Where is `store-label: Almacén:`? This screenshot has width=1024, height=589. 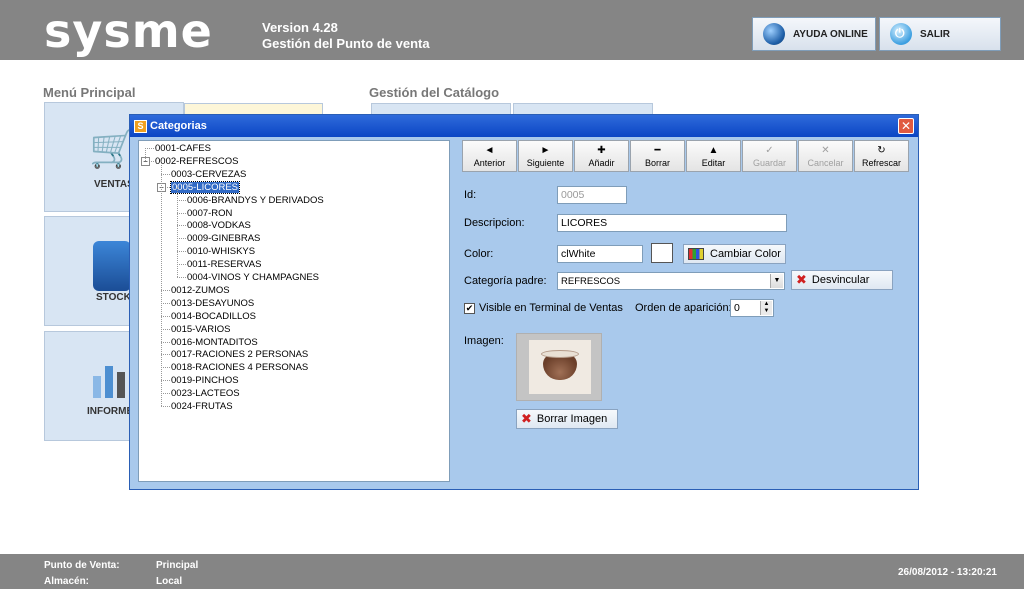 store-label: Almacén: is located at coordinates (67, 581).